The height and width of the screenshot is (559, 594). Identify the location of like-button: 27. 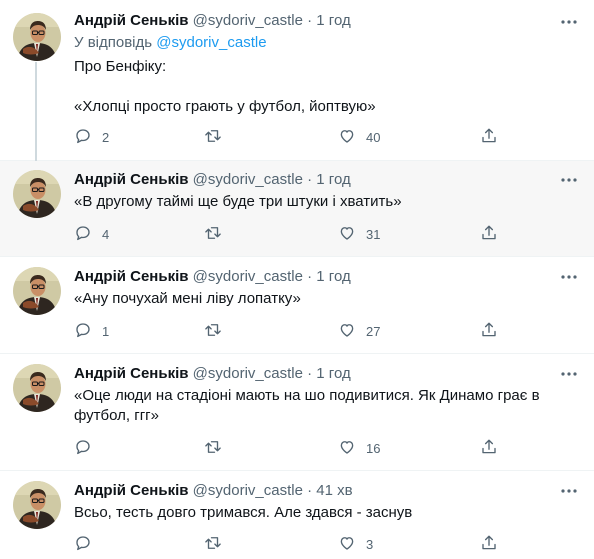
(359, 331).